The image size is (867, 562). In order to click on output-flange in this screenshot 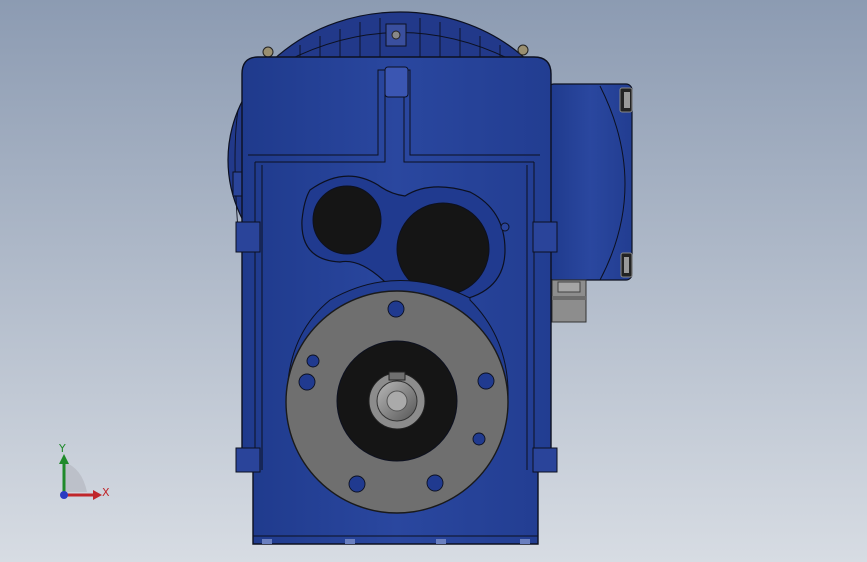, I will do `click(397, 397)`.